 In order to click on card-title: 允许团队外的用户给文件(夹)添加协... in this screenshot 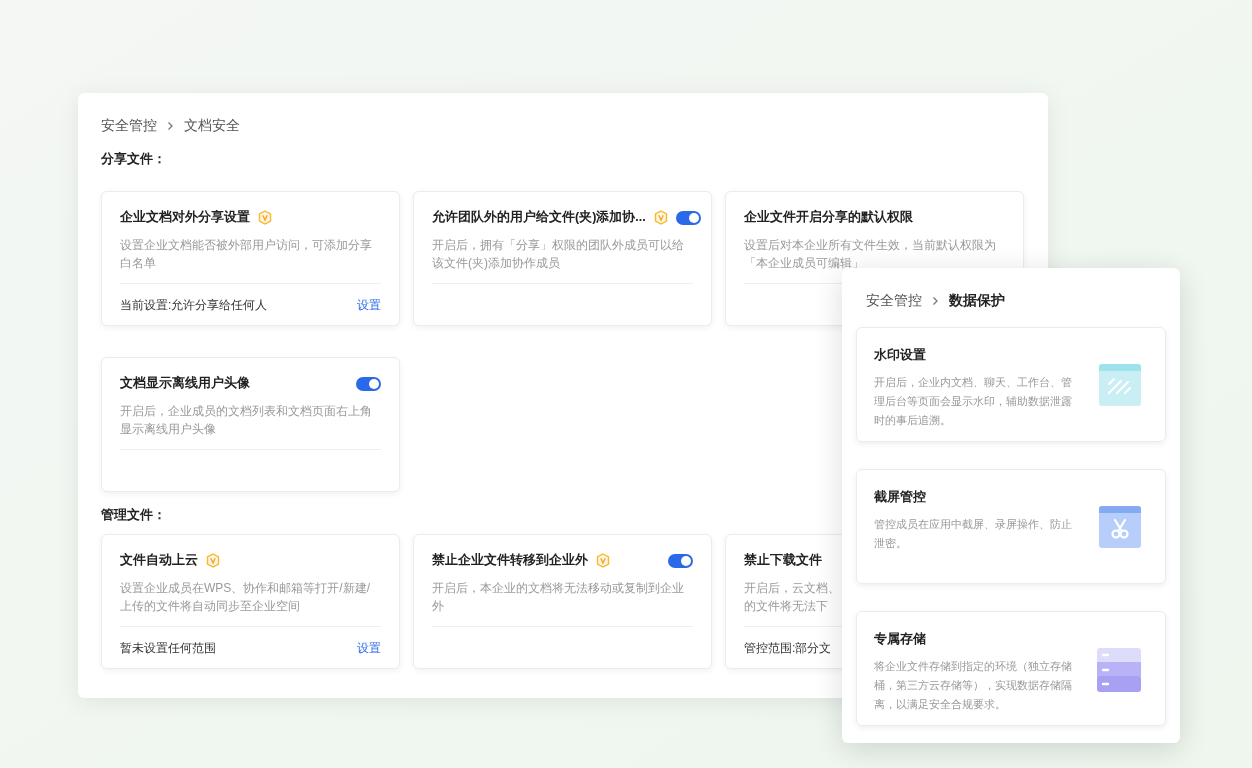, I will do `click(539, 218)`.